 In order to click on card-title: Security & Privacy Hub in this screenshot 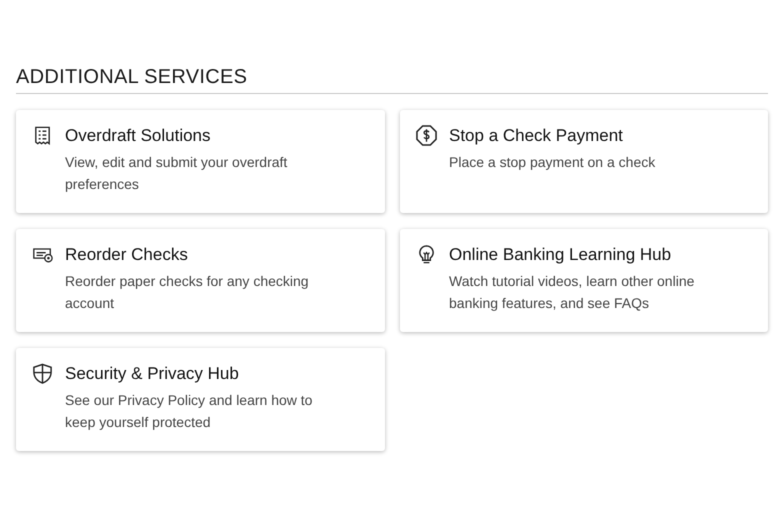, I will do `click(152, 374)`.